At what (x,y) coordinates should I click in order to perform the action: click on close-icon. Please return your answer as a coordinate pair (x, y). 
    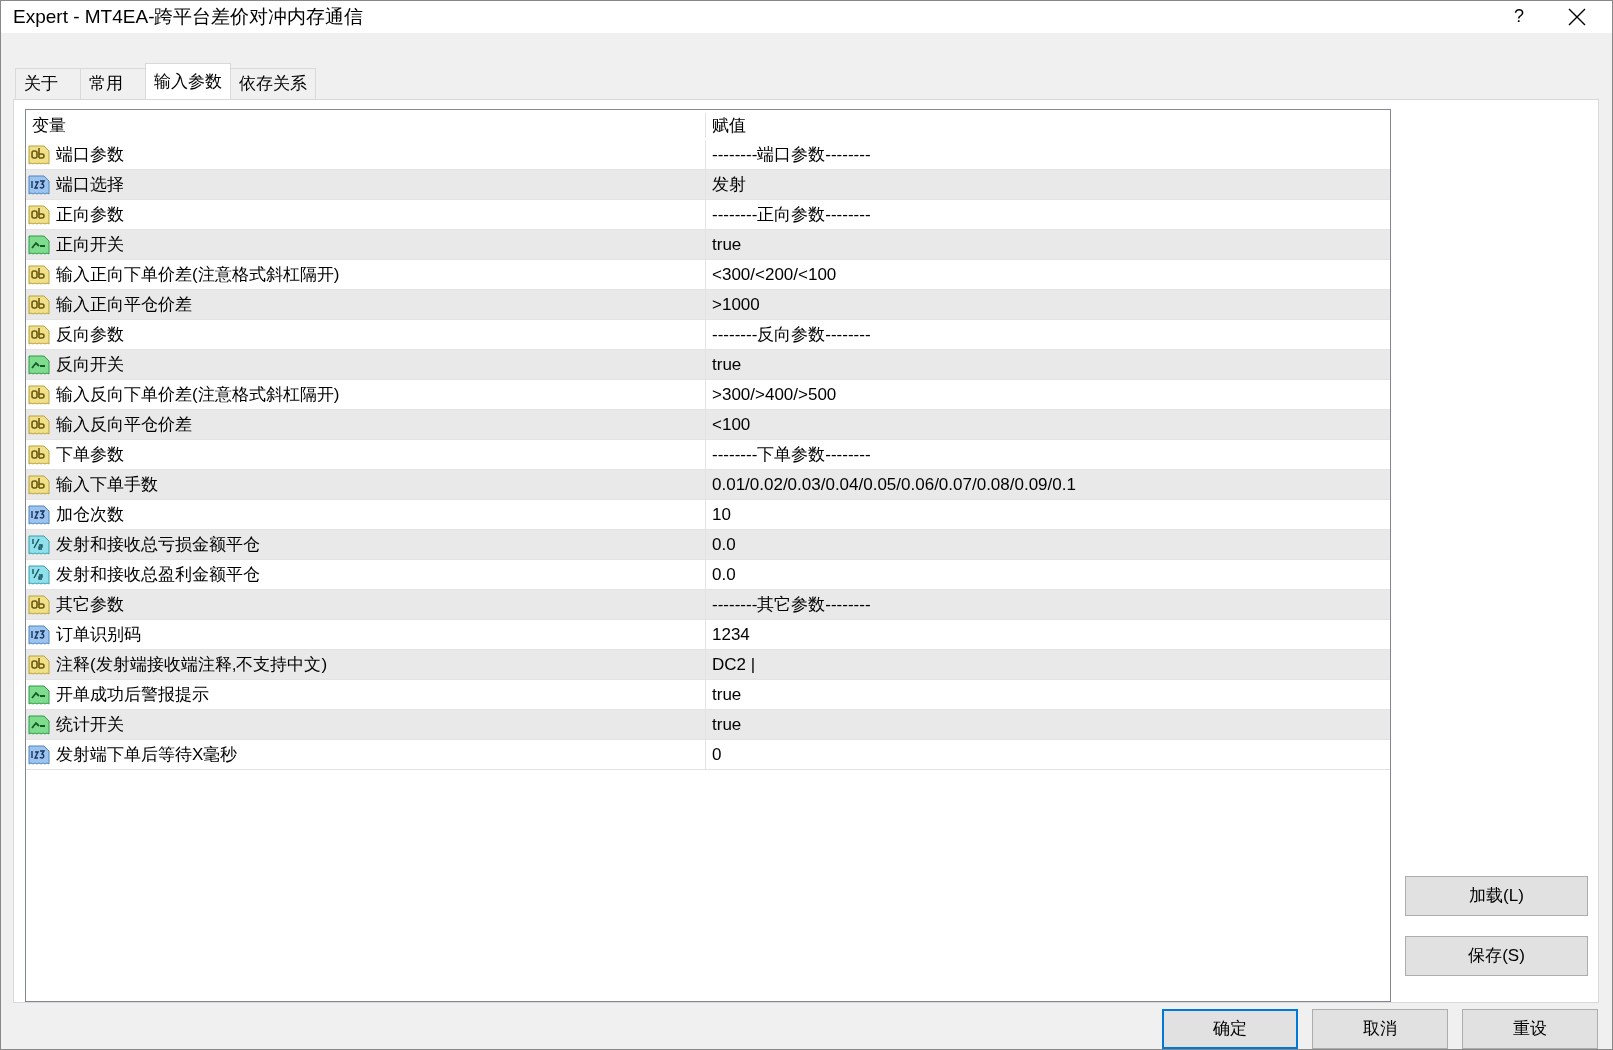
    Looking at the image, I should click on (1577, 16).